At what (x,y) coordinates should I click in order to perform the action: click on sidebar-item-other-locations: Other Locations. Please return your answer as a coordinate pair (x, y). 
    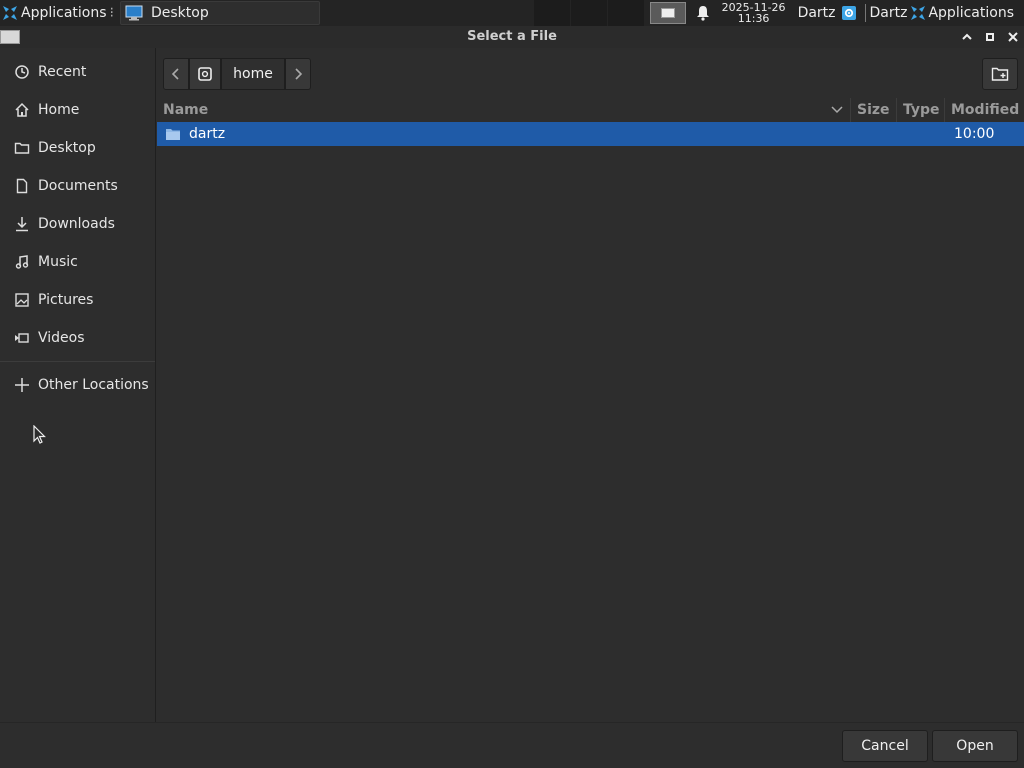
    Looking at the image, I should click on (77, 385).